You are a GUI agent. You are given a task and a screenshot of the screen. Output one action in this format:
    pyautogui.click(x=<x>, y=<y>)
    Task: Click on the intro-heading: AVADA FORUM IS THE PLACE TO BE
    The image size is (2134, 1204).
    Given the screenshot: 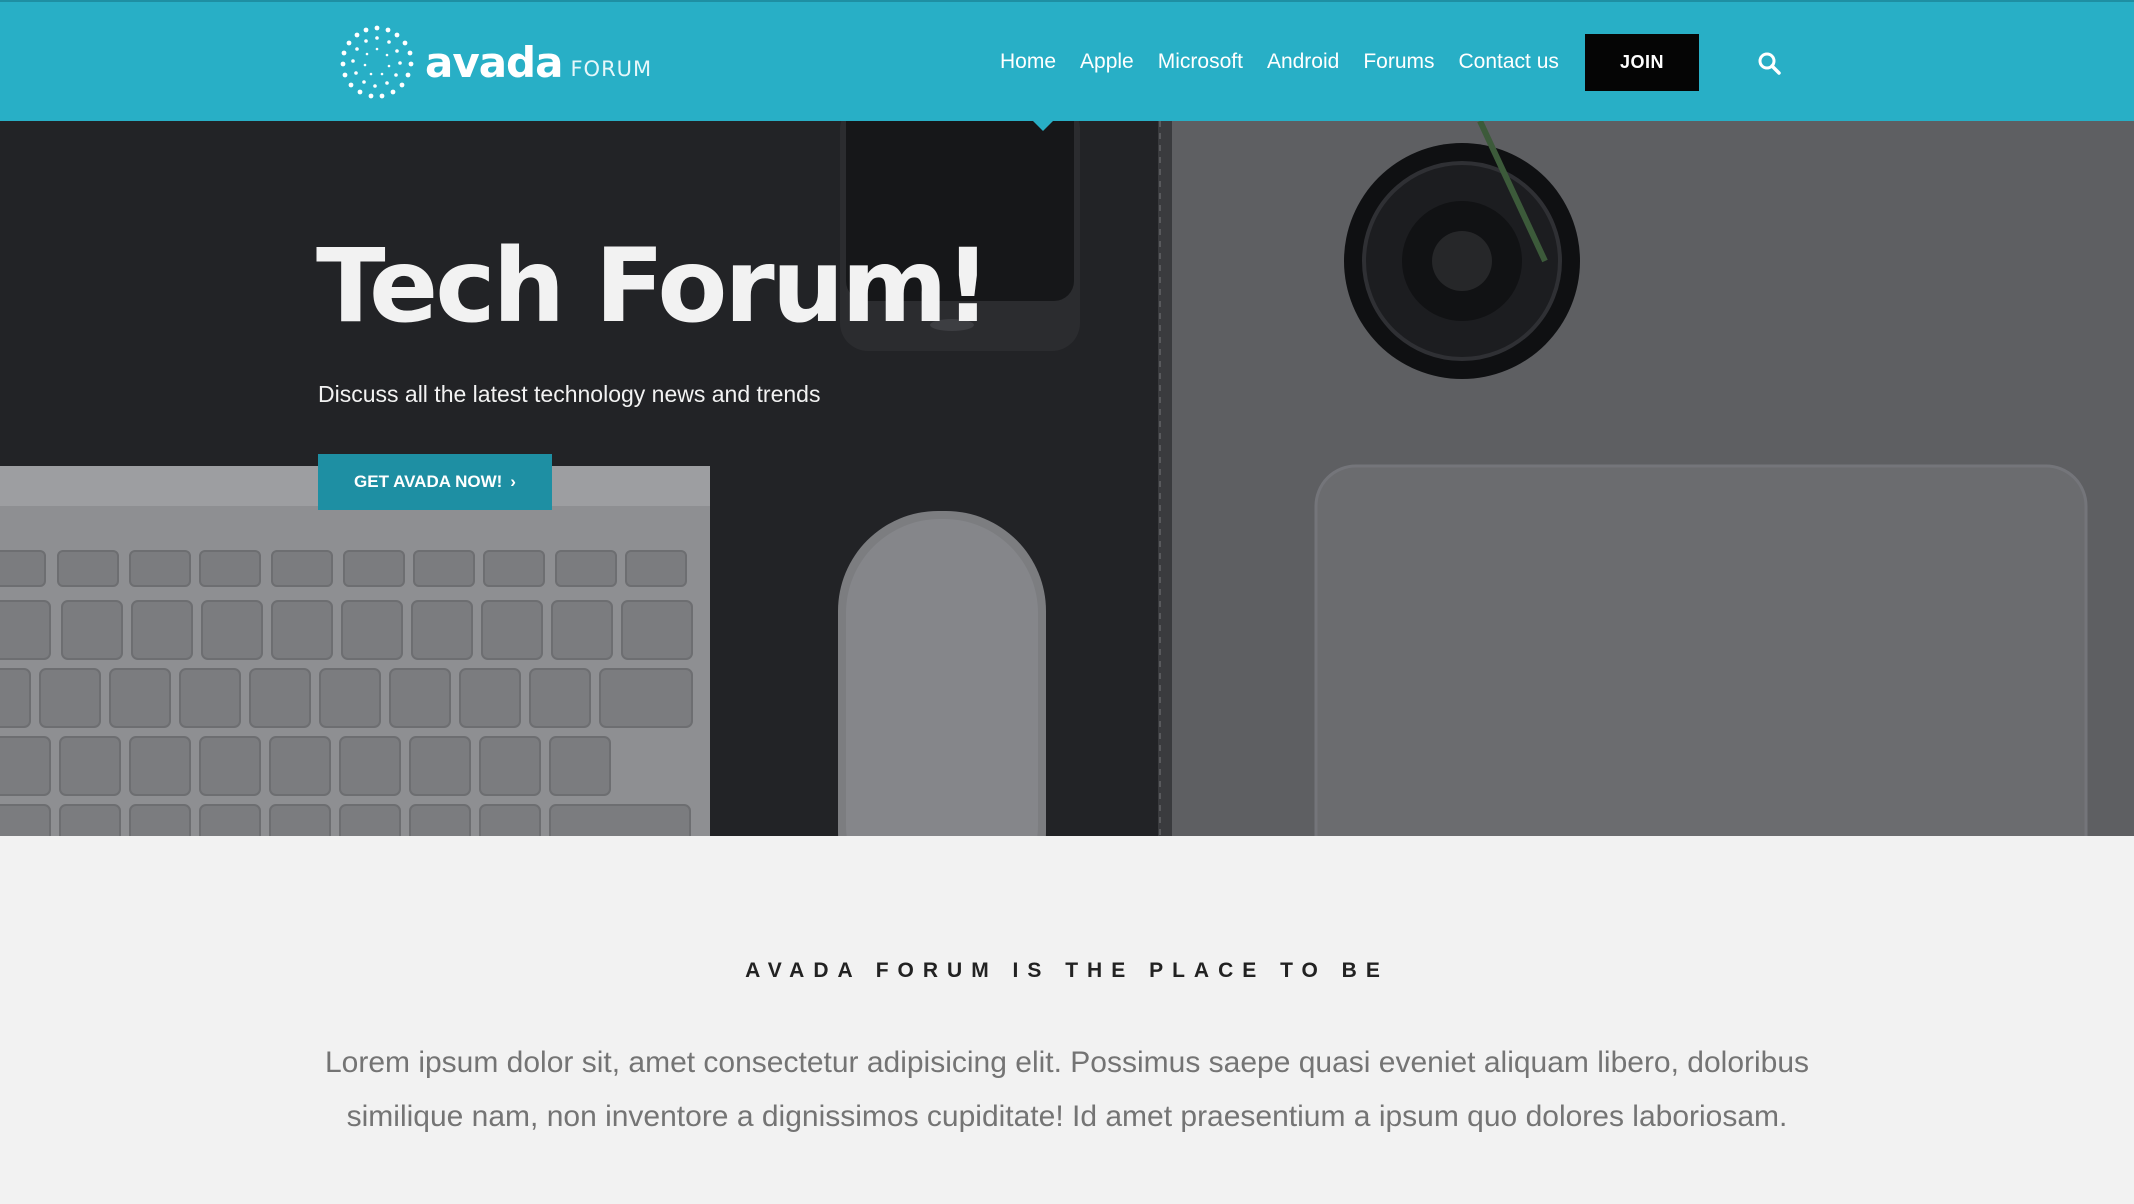 What is the action you would take?
    pyautogui.click(x=1067, y=970)
    